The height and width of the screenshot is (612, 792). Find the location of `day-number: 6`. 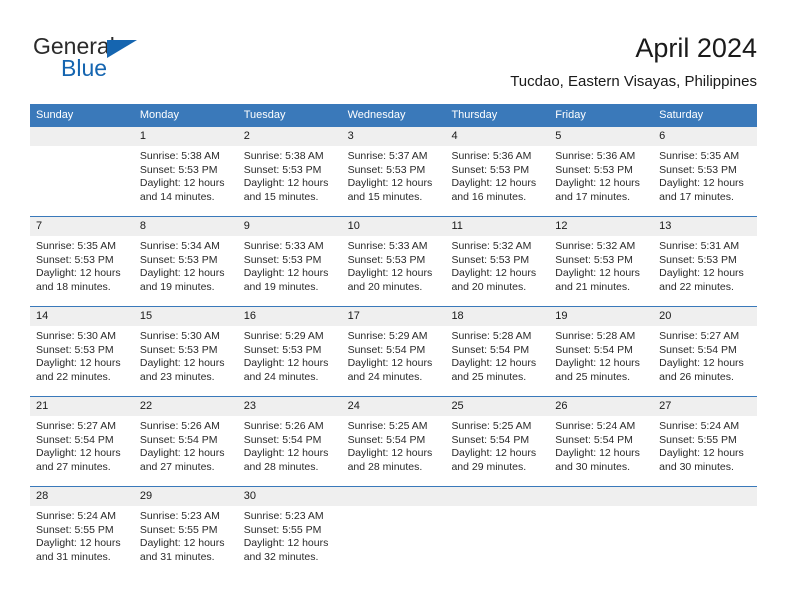

day-number: 6 is located at coordinates (705, 136).